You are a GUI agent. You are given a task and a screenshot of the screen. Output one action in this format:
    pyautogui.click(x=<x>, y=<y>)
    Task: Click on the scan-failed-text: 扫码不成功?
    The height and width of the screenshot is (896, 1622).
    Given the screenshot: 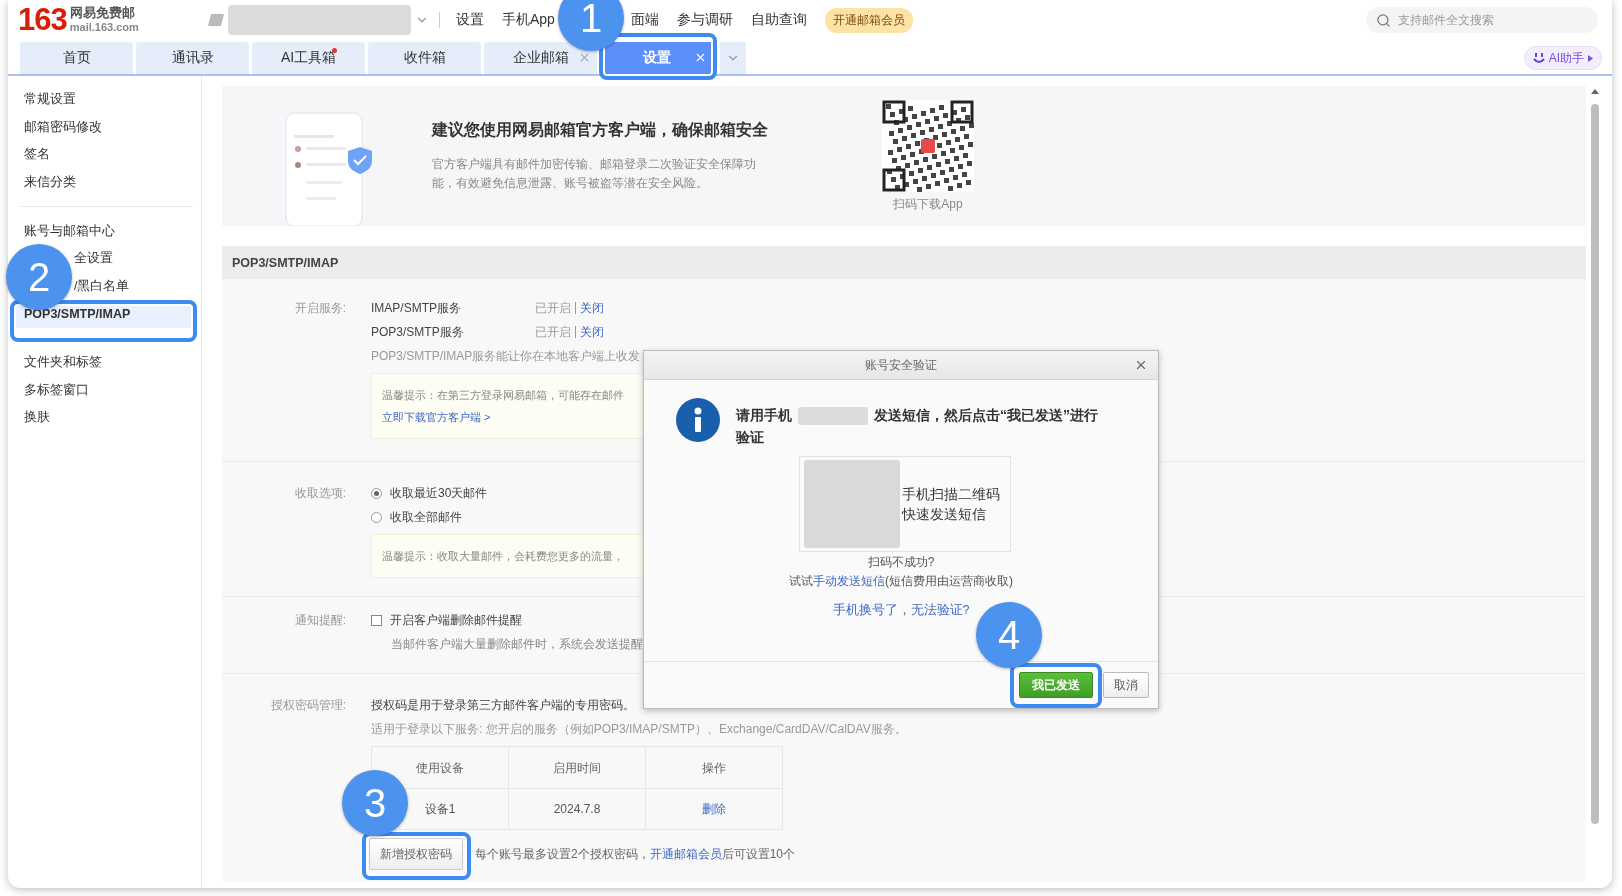 What is the action you would take?
    pyautogui.click(x=901, y=562)
    